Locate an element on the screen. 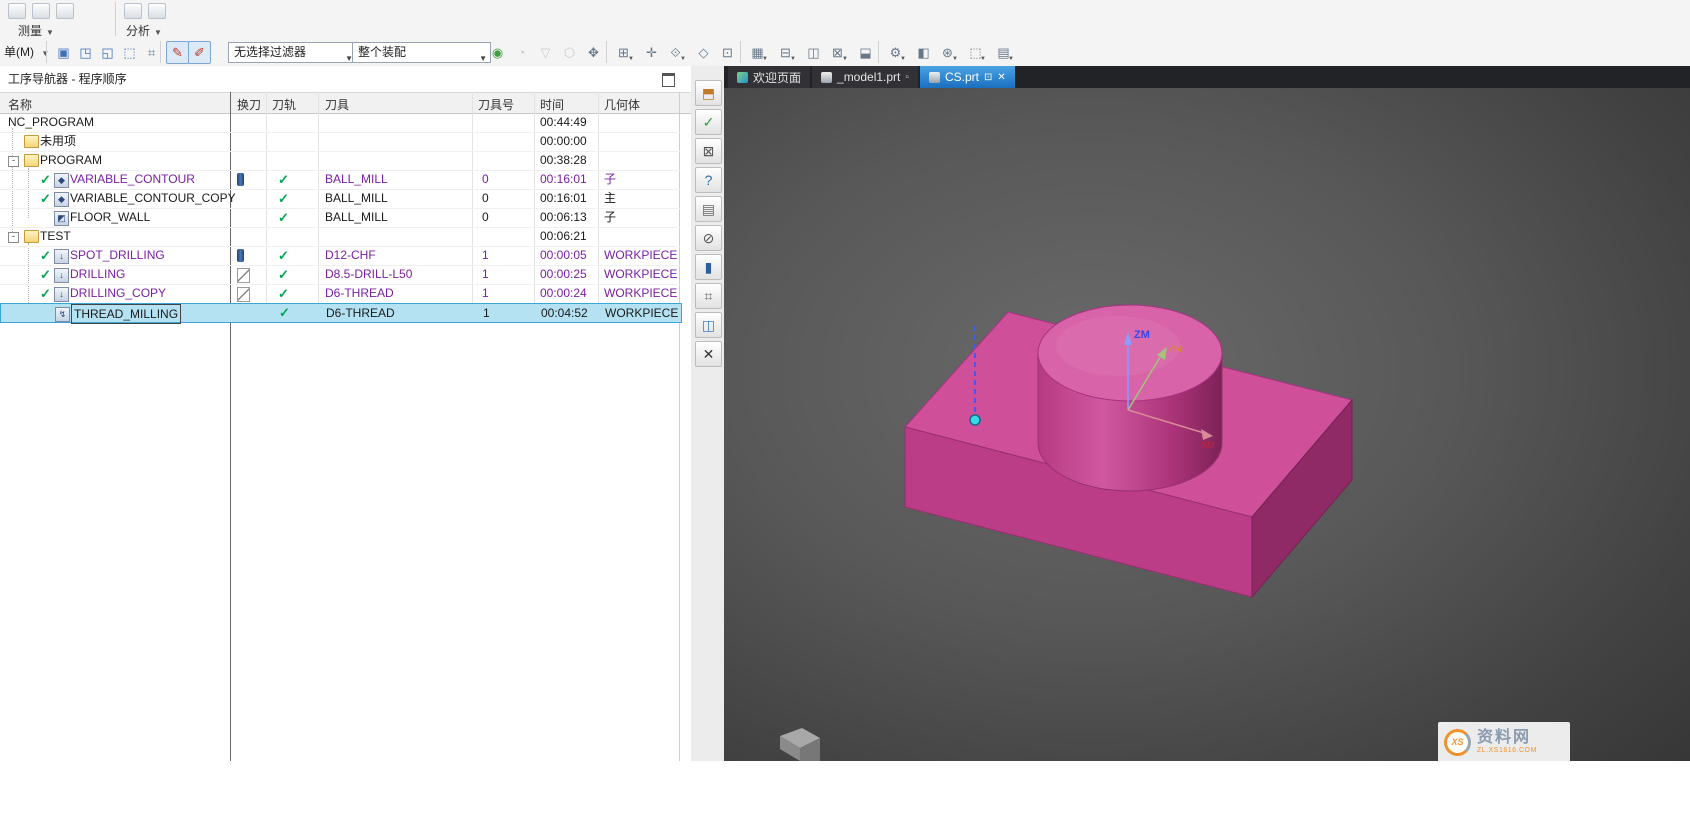 The height and width of the screenshot is (820, 1690). toolbar-icon: ⟐ ▼ is located at coordinates (675, 52).